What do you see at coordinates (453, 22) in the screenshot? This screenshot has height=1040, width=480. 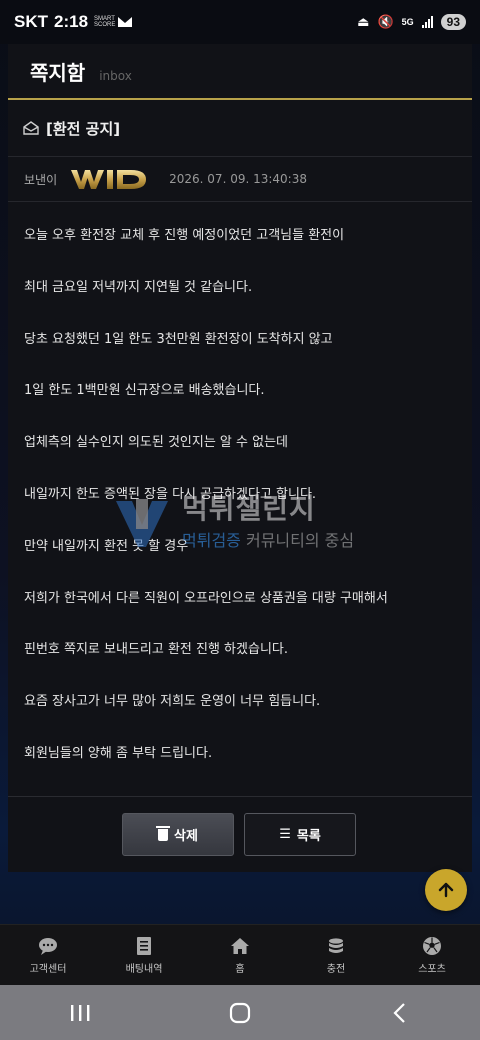 I see `battery-indicator: 93` at bounding box center [453, 22].